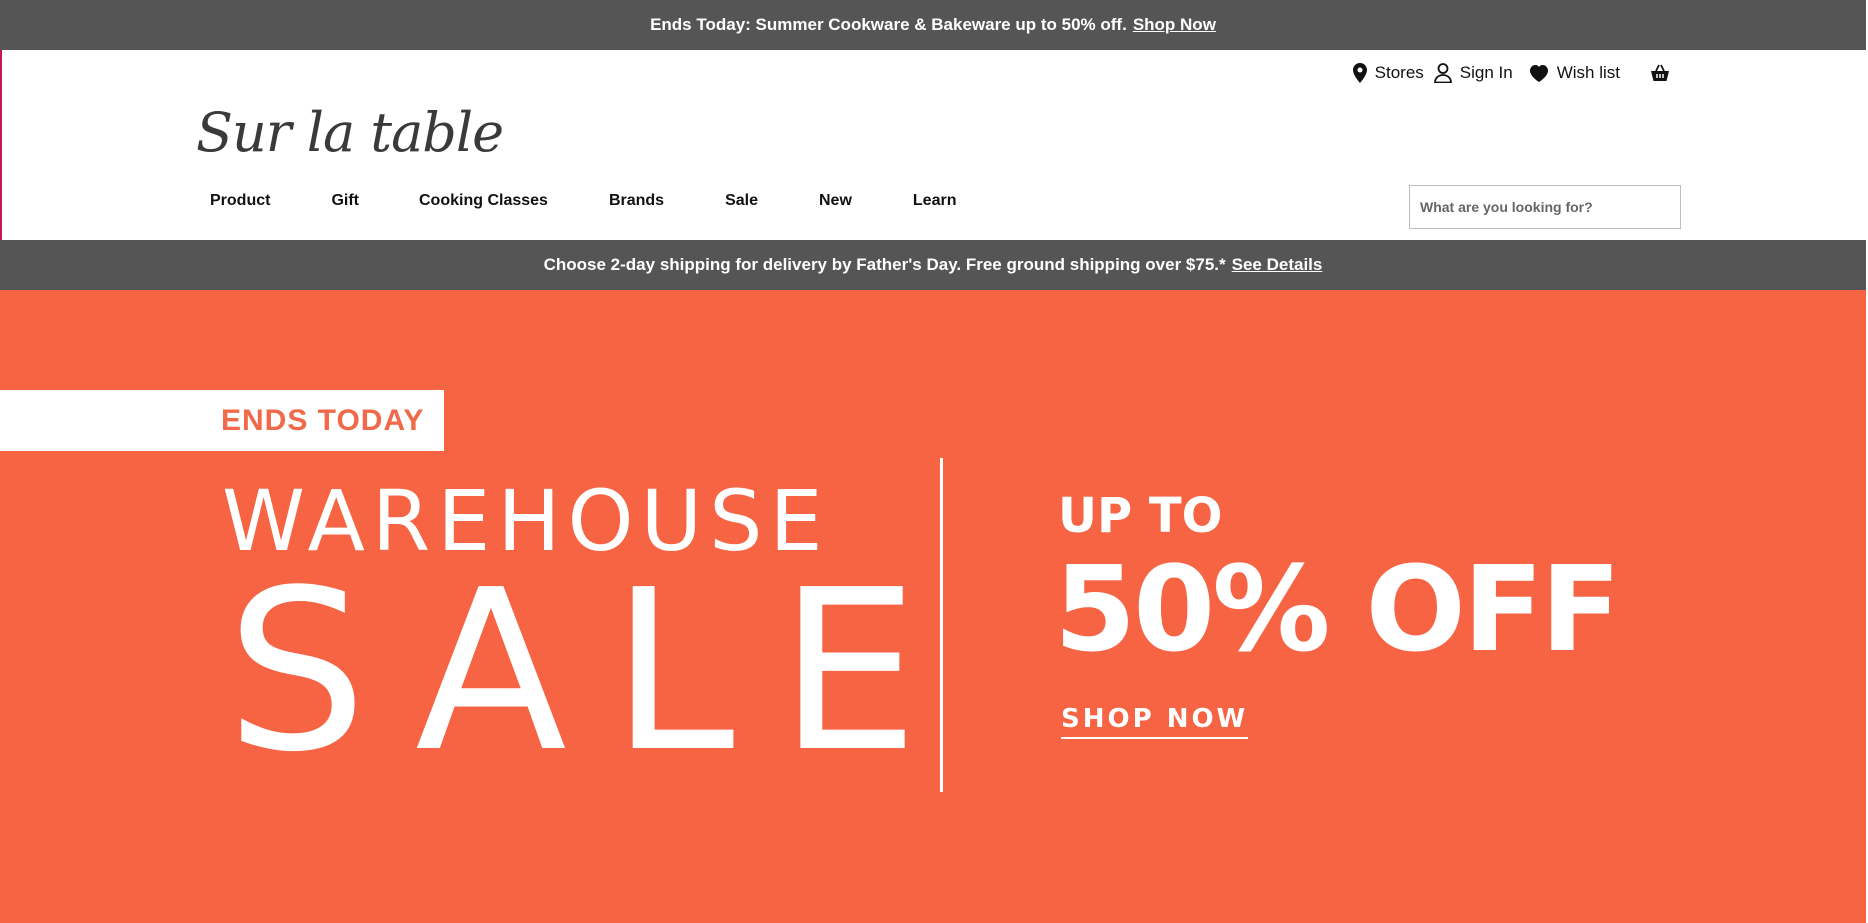 The image size is (1868, 923). Describe the element at coordinates (1337, 609) in the screenshot. I see `hero-offer: 50% OFF` at that location.